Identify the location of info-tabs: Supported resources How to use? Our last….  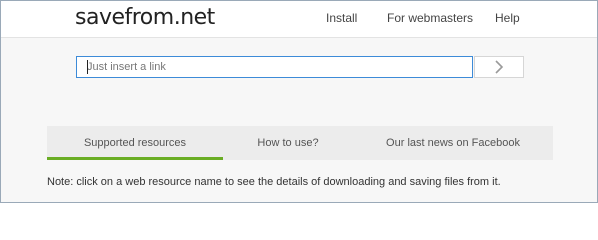
(300, 143).